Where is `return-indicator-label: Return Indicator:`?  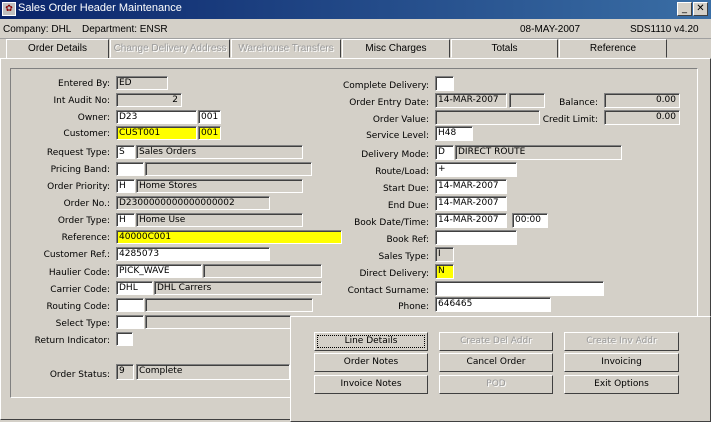 return-indicator-label: Return Indicator: is located at coordinates (72, 341).